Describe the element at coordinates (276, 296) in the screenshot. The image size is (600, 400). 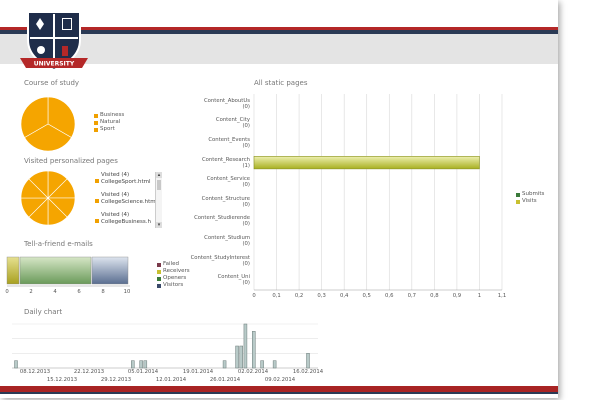
I see `x-tick: 0,1` at that location.